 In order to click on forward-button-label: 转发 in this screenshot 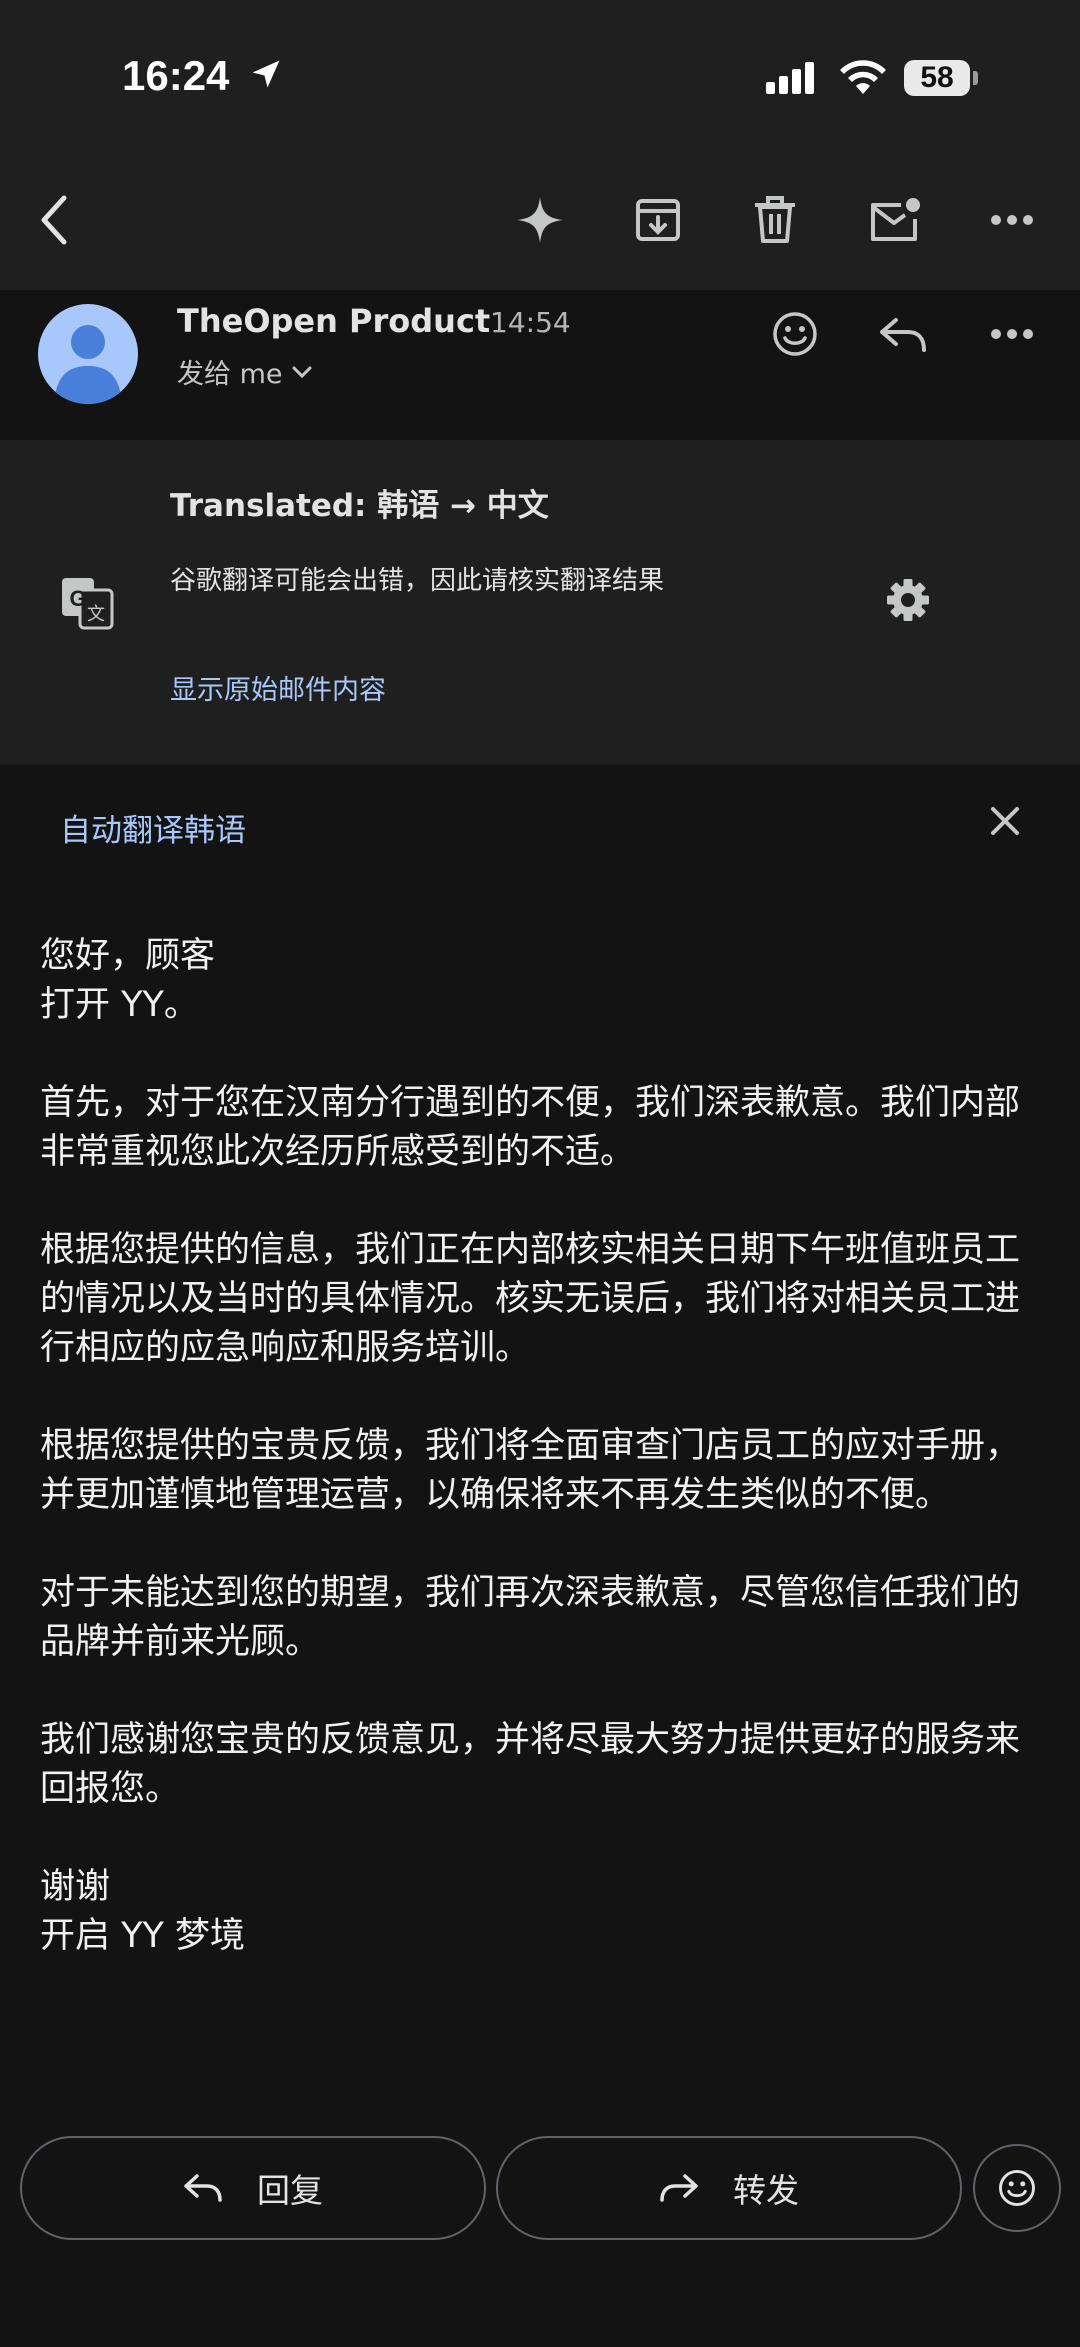, I will do `click(766, 2190)`.